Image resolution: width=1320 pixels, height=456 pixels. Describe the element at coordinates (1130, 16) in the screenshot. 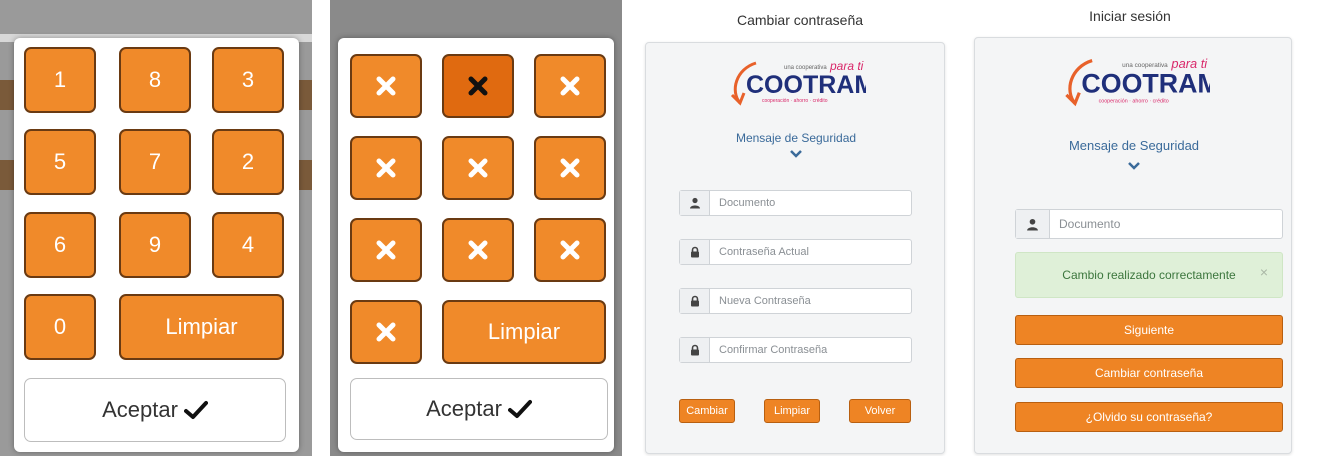

I see `page-title: Iniciar sesión` at that location.